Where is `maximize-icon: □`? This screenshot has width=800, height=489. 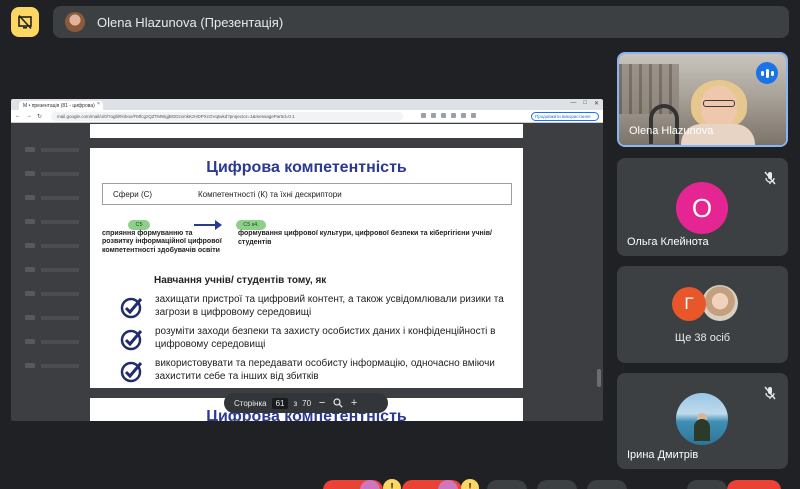 maximize-icon: □ is located at coordinates (585, 103).